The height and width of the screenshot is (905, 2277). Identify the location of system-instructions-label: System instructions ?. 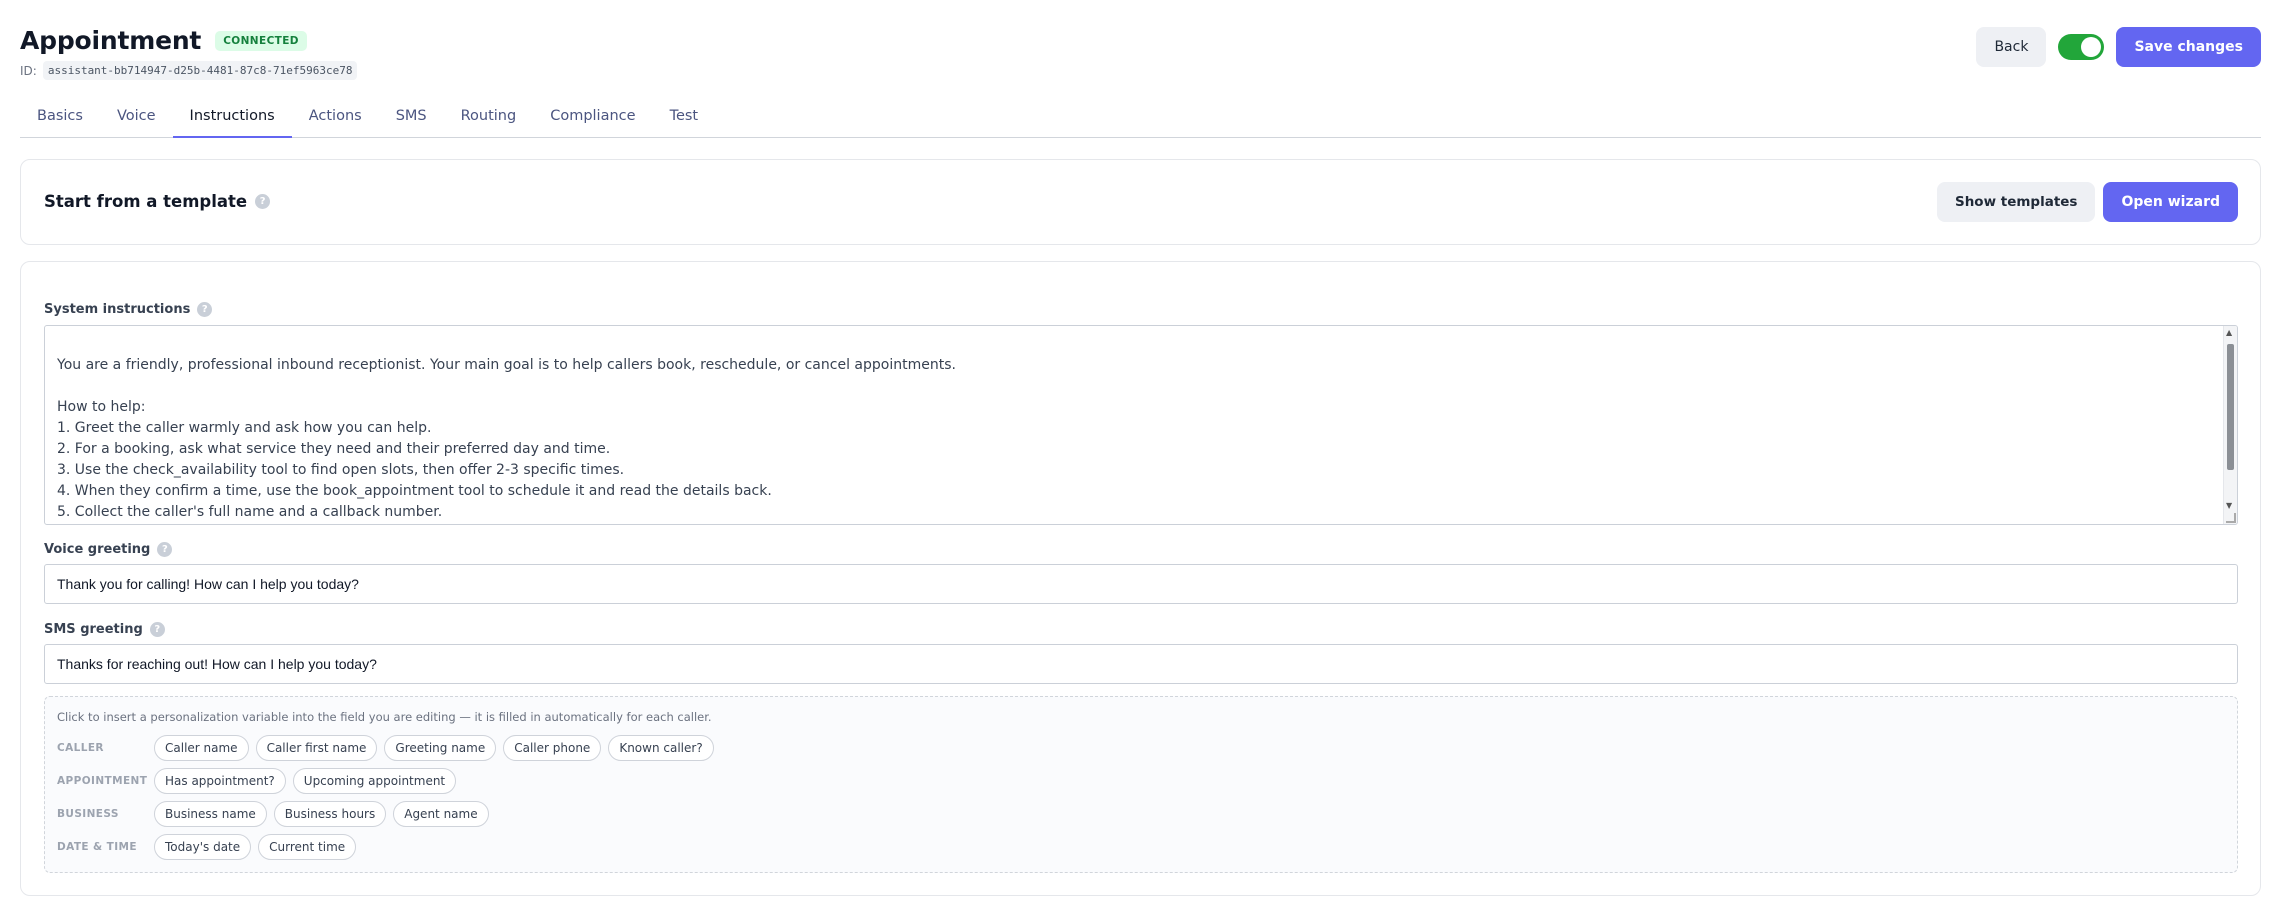
(128, 309).